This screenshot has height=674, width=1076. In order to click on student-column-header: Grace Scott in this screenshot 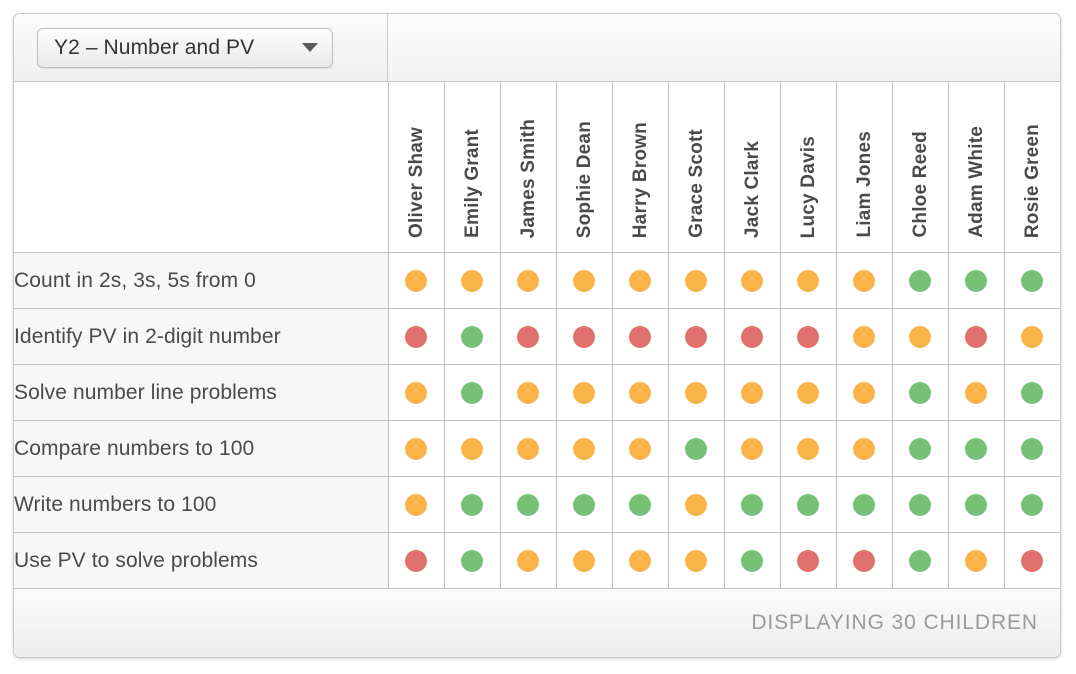, I will do `click(696, 167)`.